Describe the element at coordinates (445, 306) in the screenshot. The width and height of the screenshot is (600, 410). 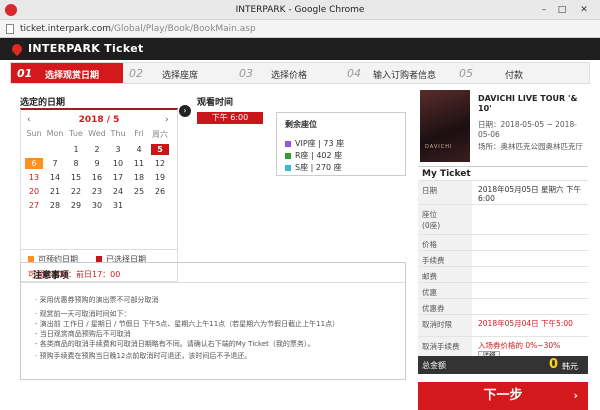
I see `info-key: 优惠券` at that location.